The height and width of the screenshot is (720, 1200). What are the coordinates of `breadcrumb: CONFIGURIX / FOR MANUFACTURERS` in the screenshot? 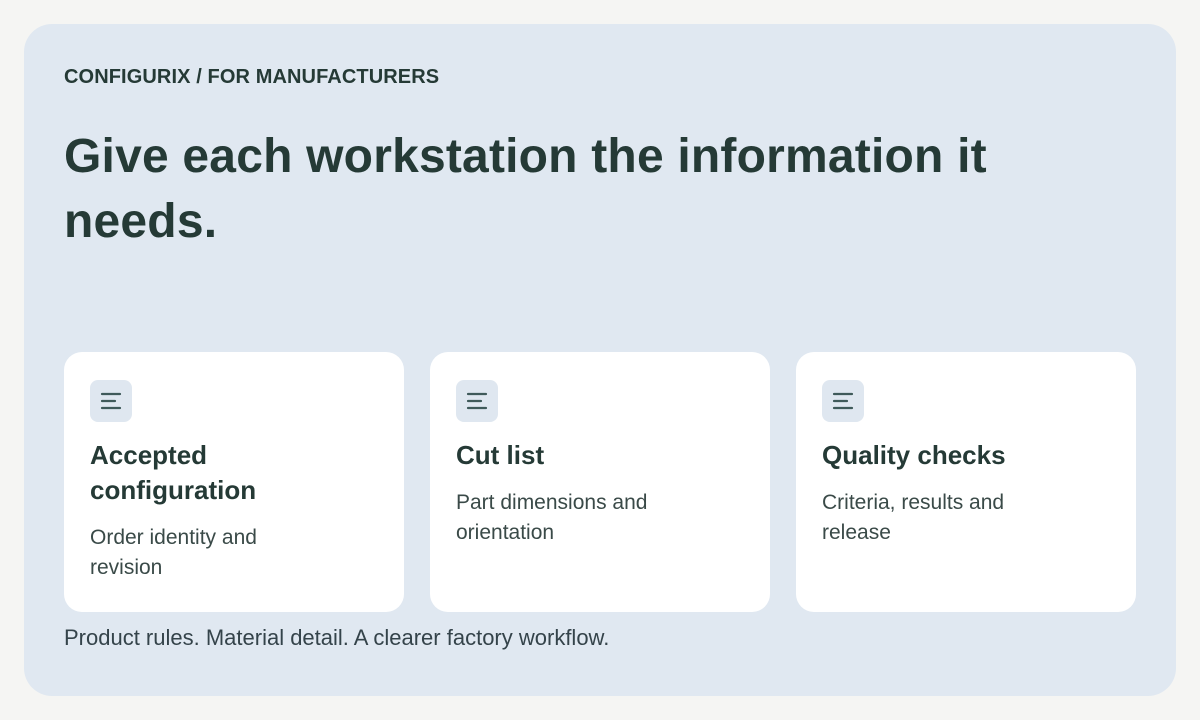 It's located at (252, 77).